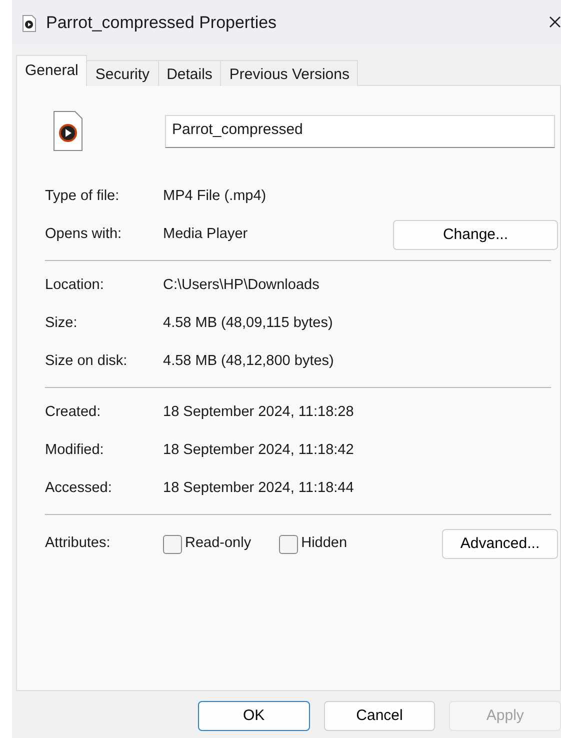 The image size is (561, 738). I want to click on field-label: Created:, so click(73, 412).